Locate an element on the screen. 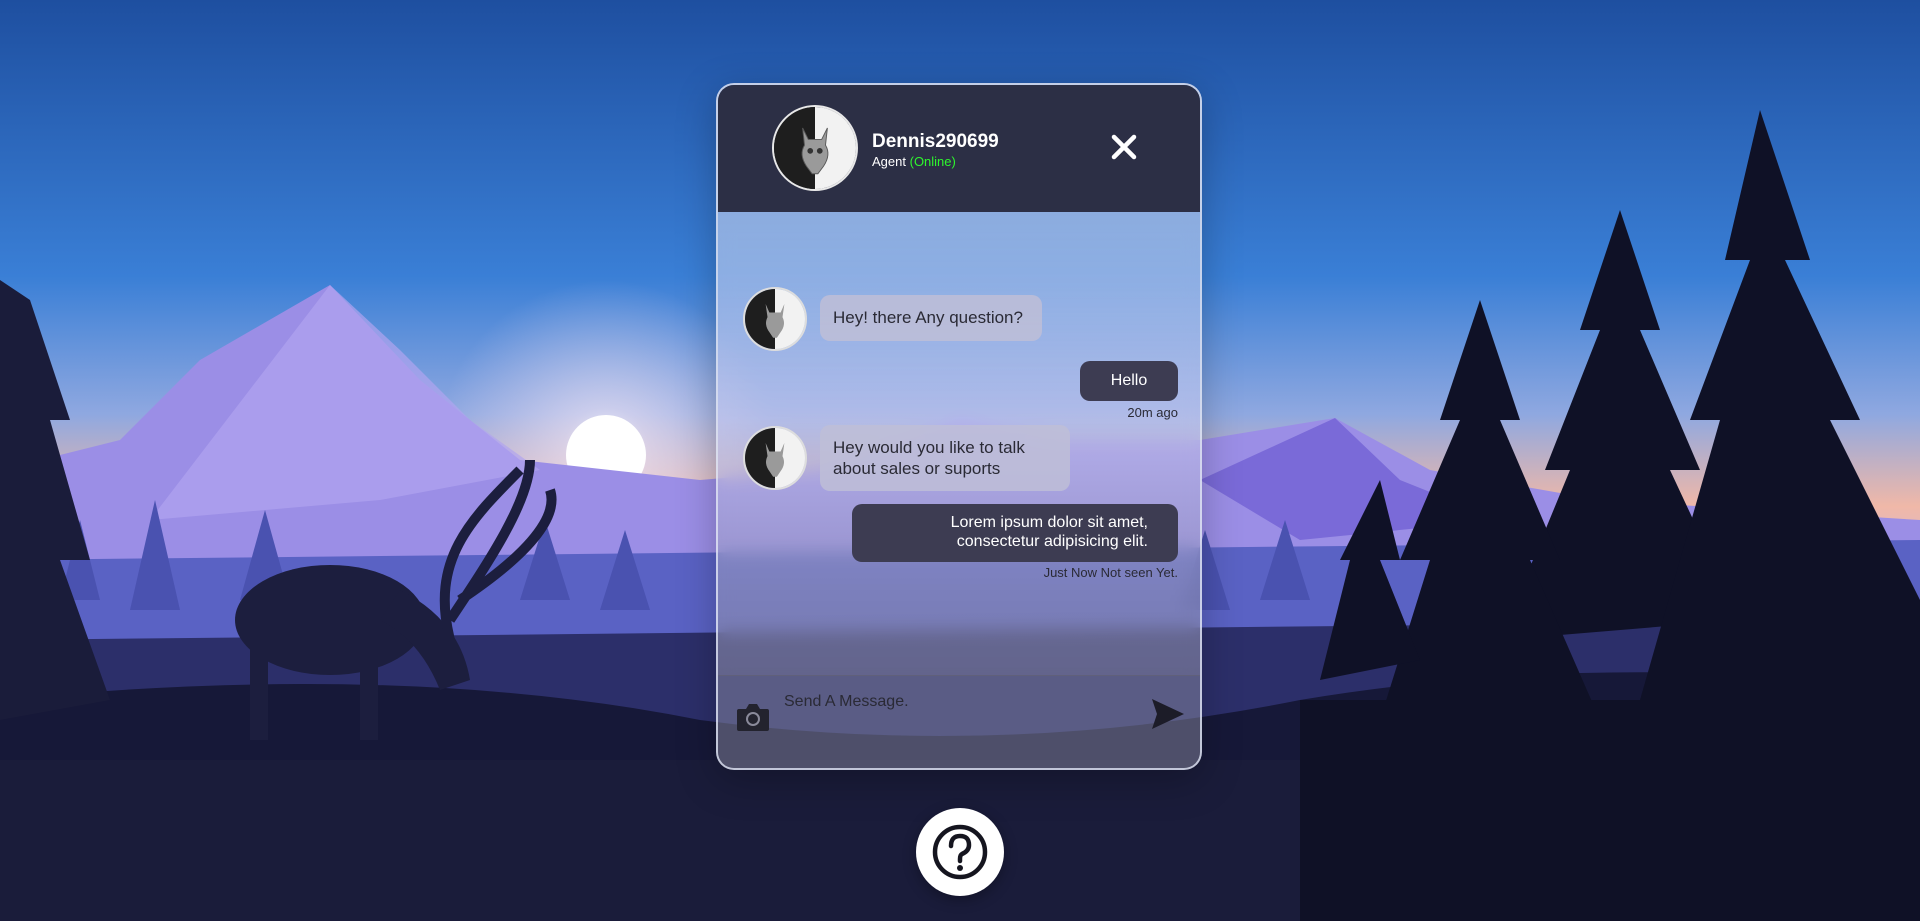 This screenshot has height=921, width=1920. question-mark-icon is located at coordinates (960, 852).